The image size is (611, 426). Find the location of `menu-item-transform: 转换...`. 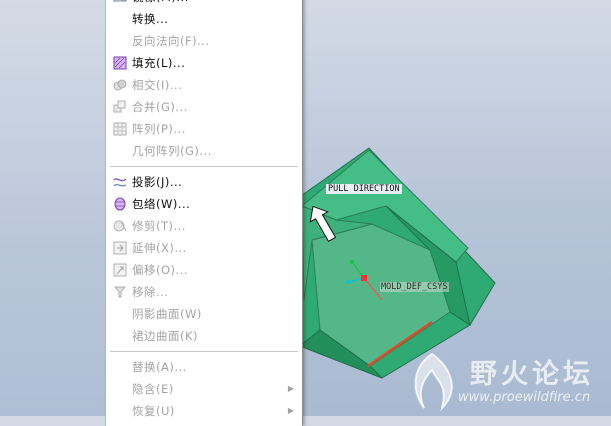

menu-item-transform: 转换... is located at coordinates (204, 19).